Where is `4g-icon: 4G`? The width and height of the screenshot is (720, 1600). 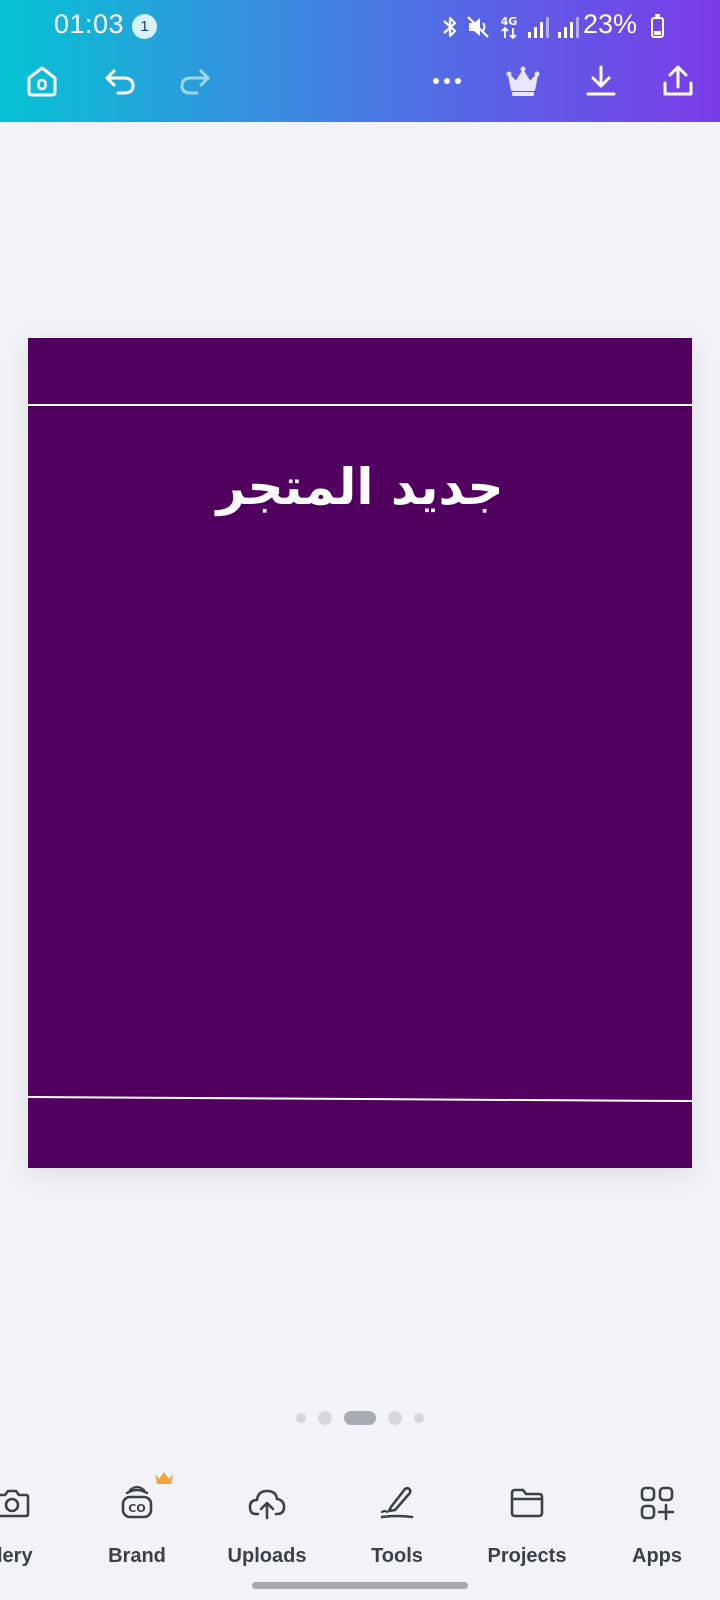
4g-icon: 4G is located at coordinates (509, 27).